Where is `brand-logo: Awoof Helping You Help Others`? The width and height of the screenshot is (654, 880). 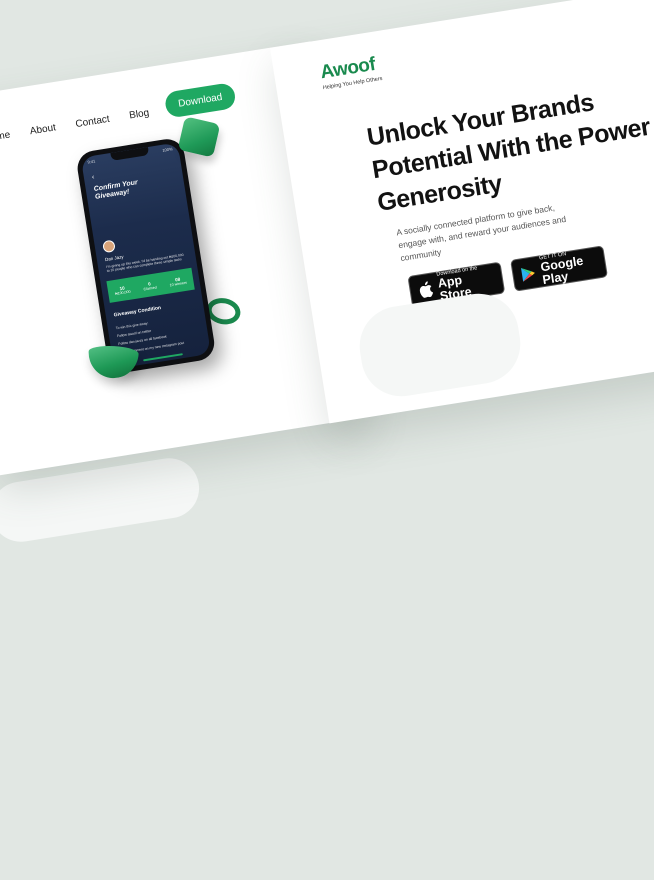 brand-logo: Awoof Helping You Help Others is located at coordinates (351, 72).